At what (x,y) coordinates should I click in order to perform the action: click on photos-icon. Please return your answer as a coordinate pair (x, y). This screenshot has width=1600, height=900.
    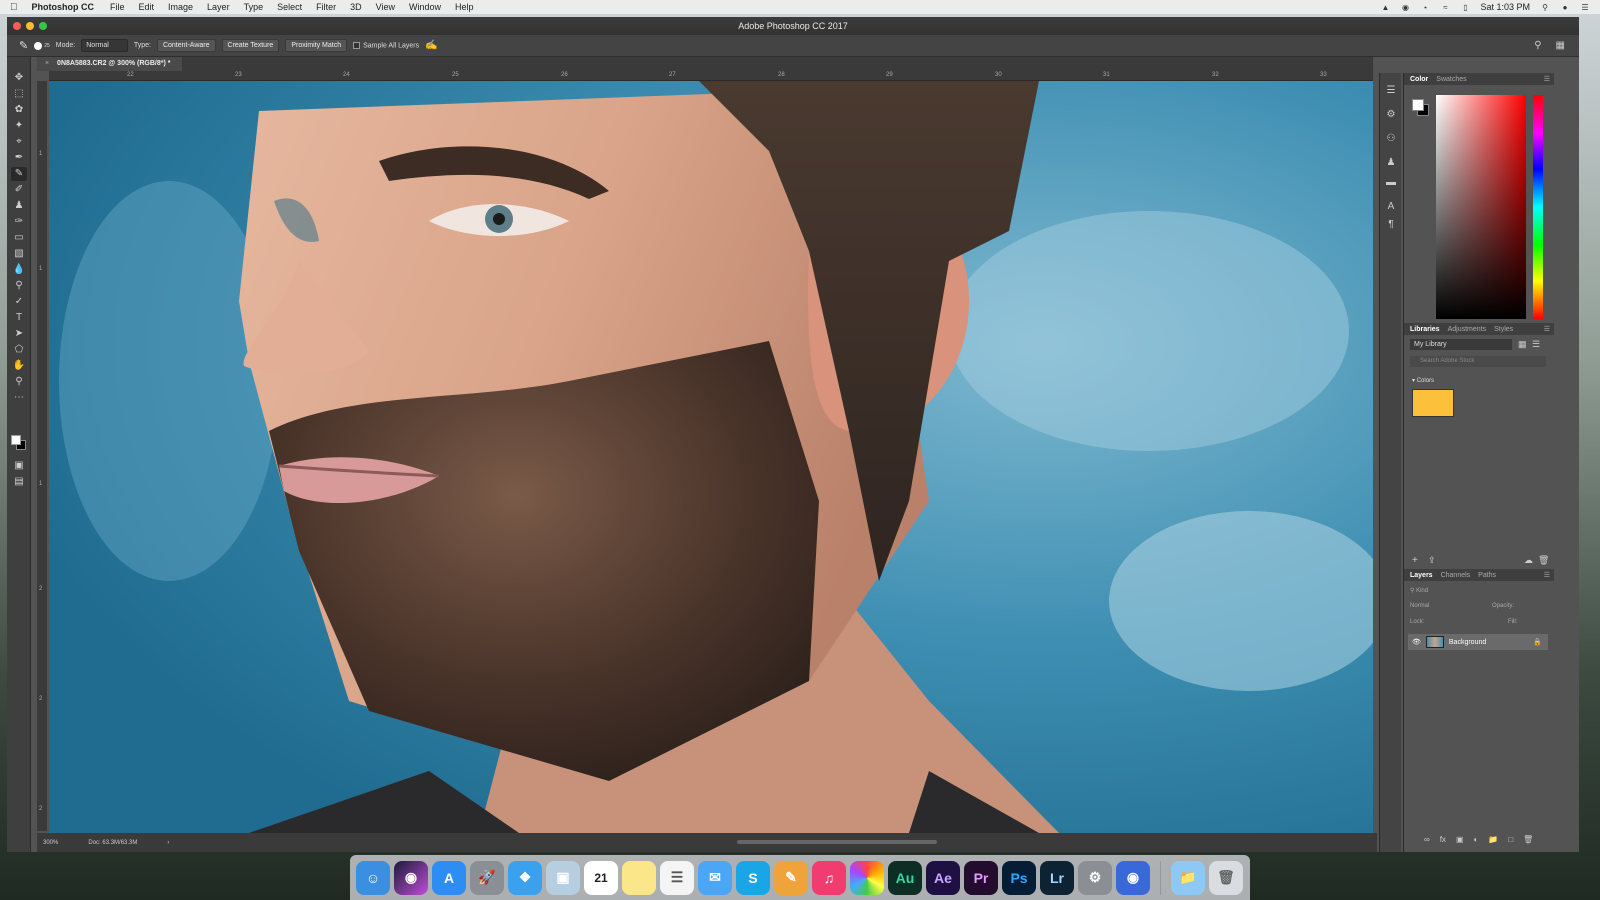
    Looking at the image, I should click on (867, 877).